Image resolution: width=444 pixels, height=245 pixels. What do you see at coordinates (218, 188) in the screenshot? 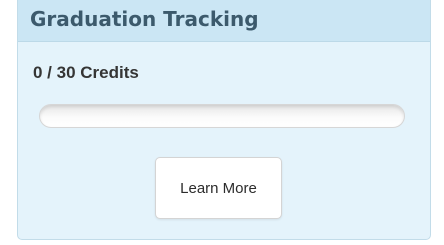
I see `learn-more-button: Learn More` at bounding box center [218, 188].